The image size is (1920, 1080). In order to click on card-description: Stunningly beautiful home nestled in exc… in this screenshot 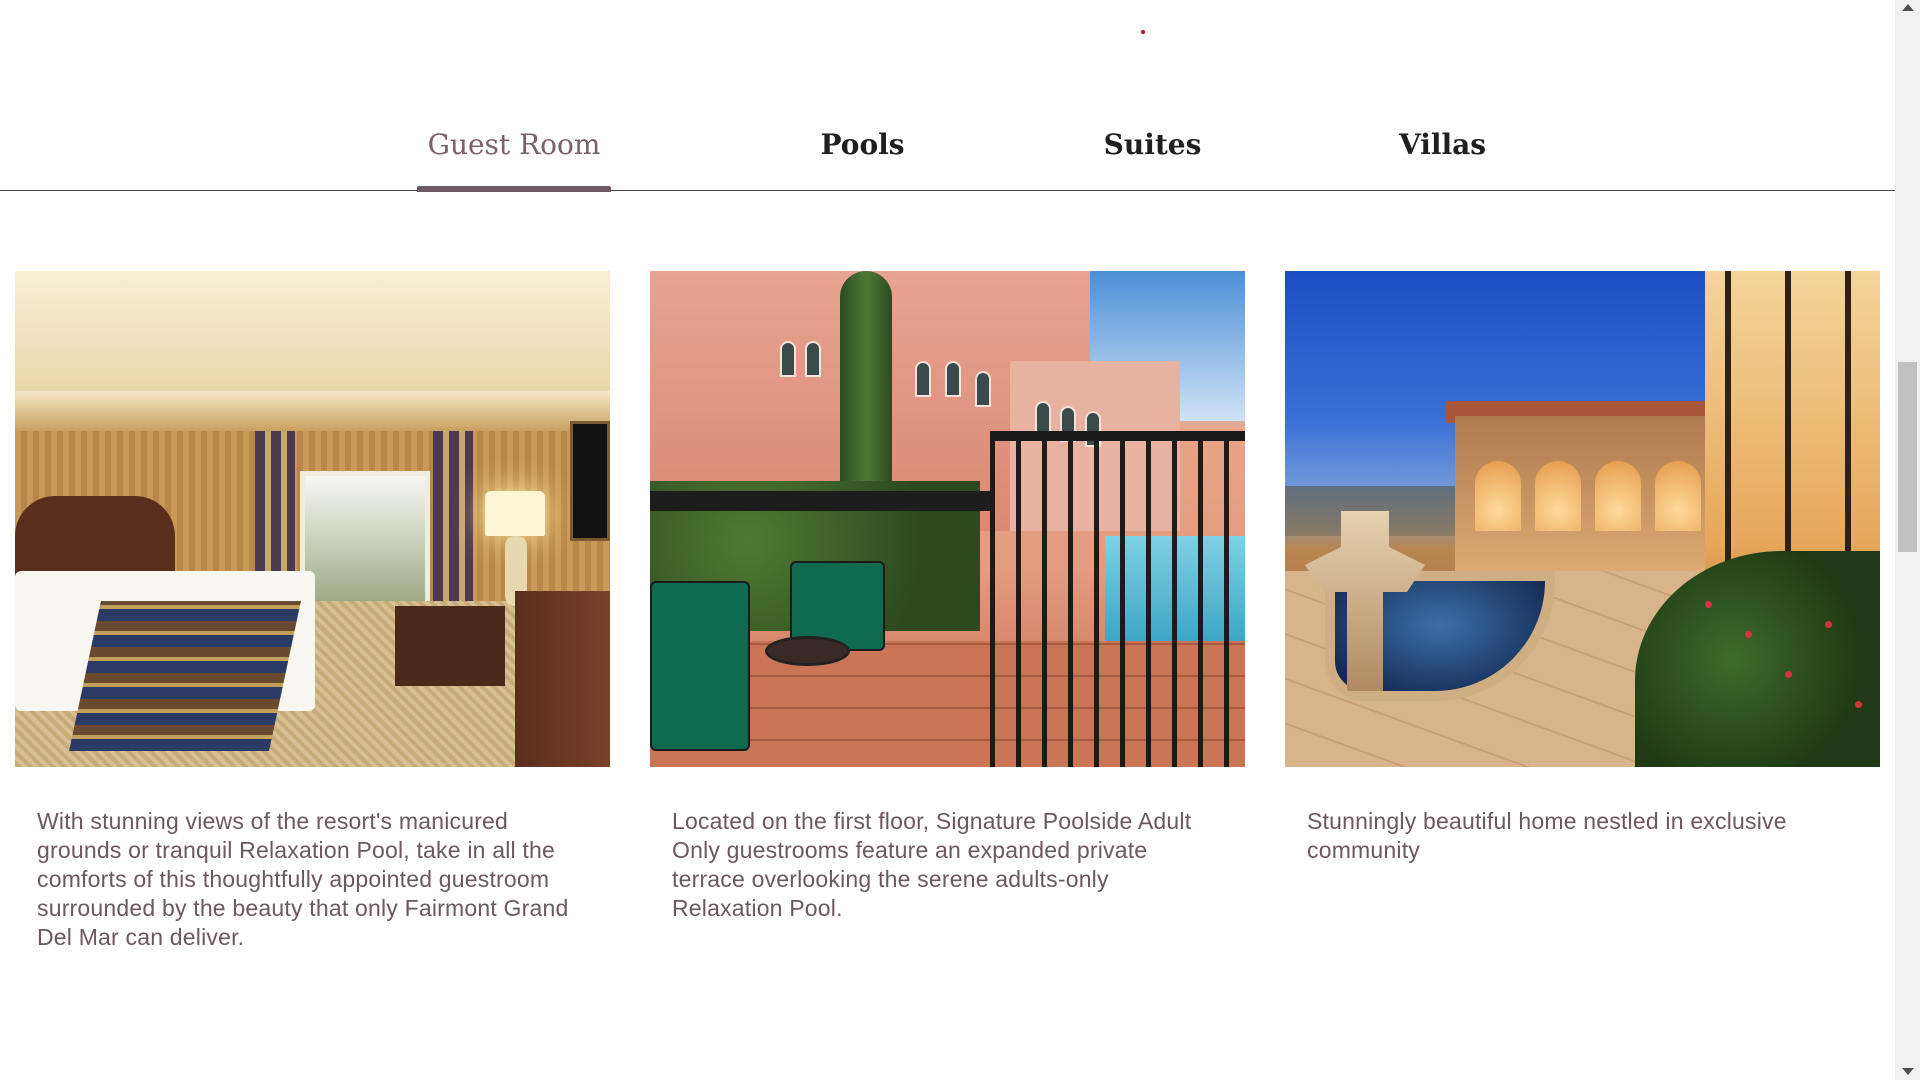, I will do `click(1547, 835)`.